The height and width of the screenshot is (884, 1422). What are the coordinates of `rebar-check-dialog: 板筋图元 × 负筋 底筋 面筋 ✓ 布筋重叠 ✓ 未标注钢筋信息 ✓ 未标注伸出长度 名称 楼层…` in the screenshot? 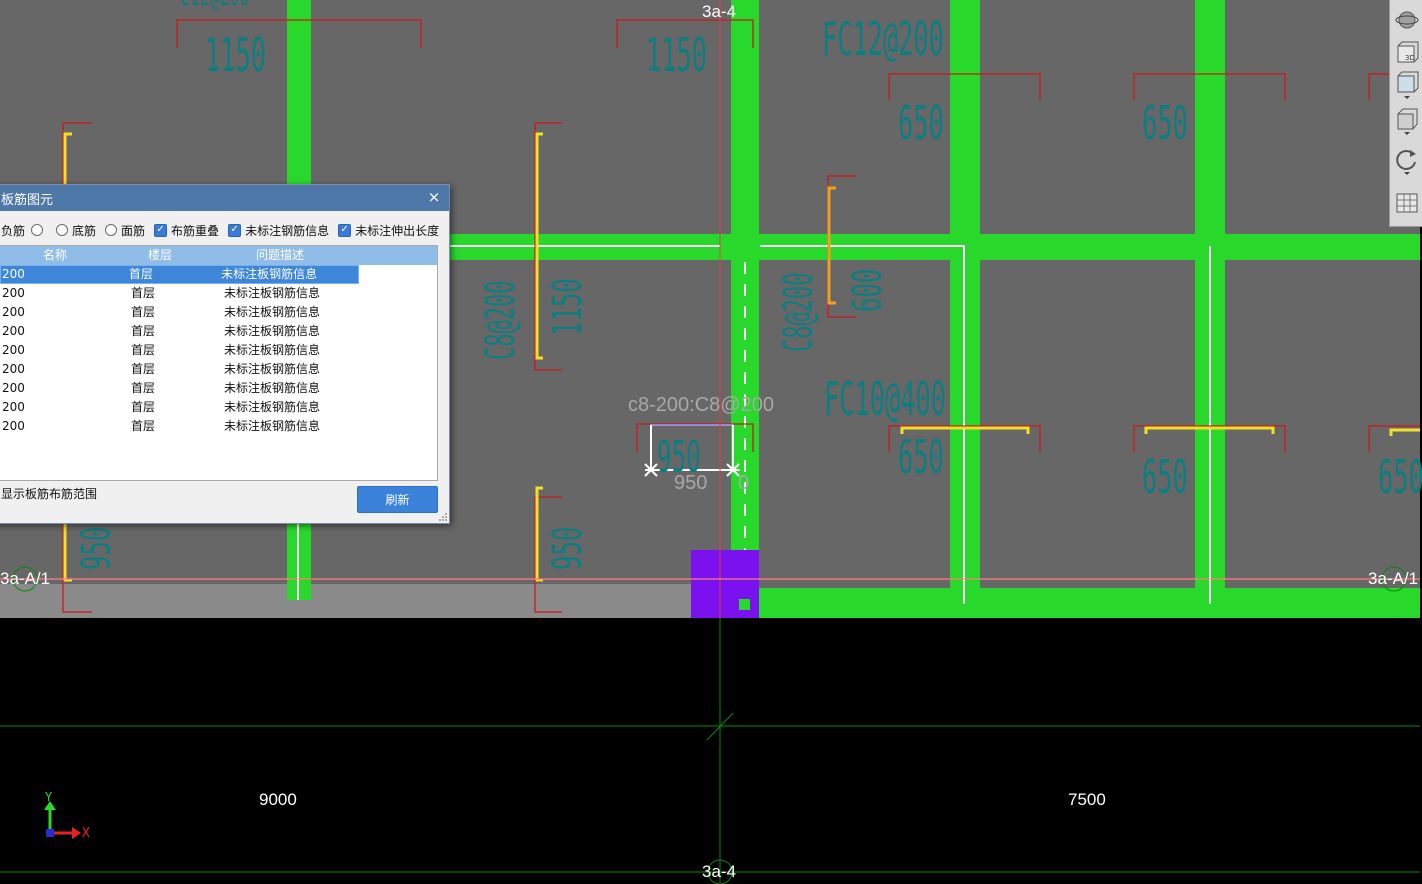 It's located at (225, 354).